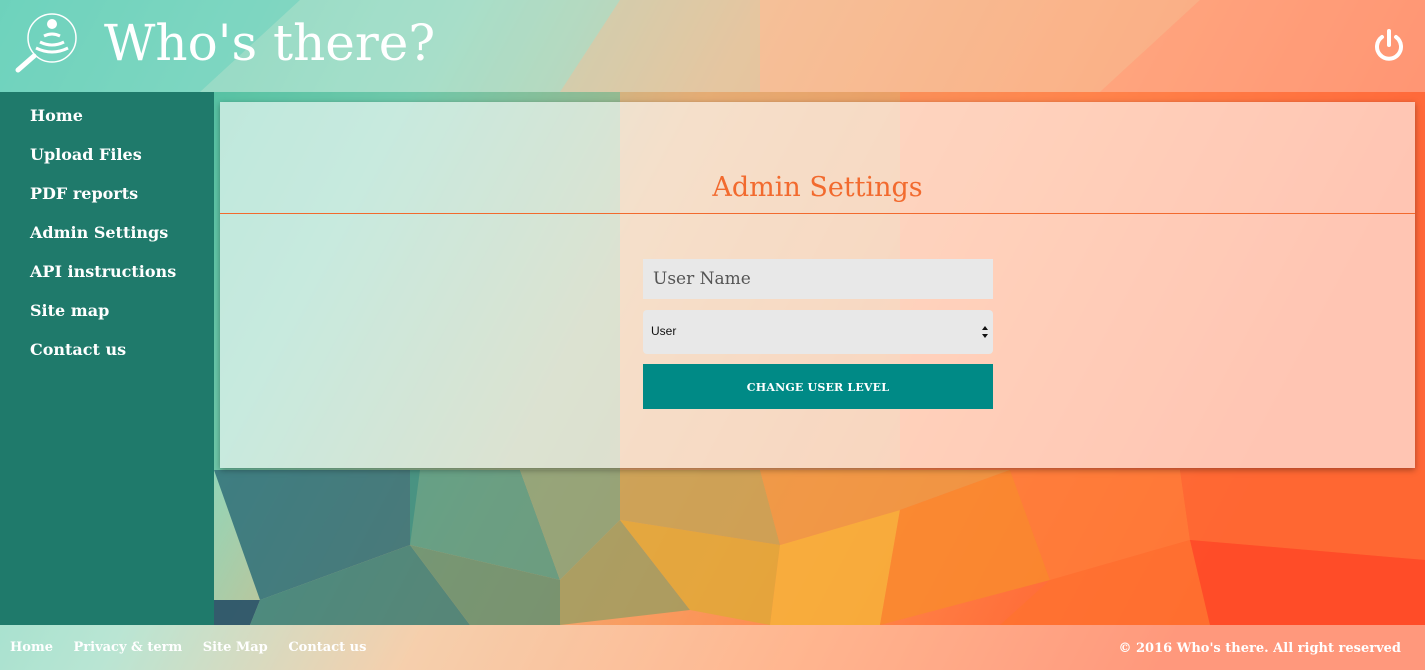  What do you see at coordinates (107, 123) in the screenshot?
I see `sidebar-item-home: Home` at bounding box center [107, 123].